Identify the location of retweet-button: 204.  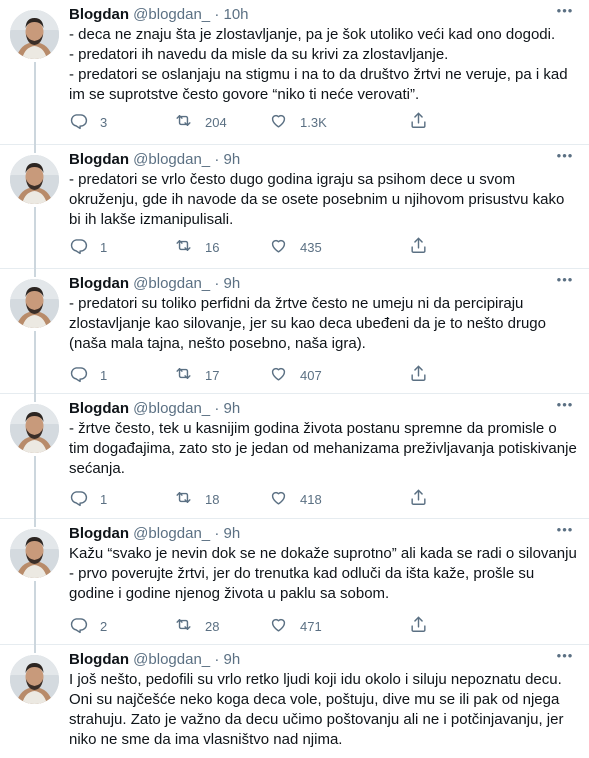
(200, 122).